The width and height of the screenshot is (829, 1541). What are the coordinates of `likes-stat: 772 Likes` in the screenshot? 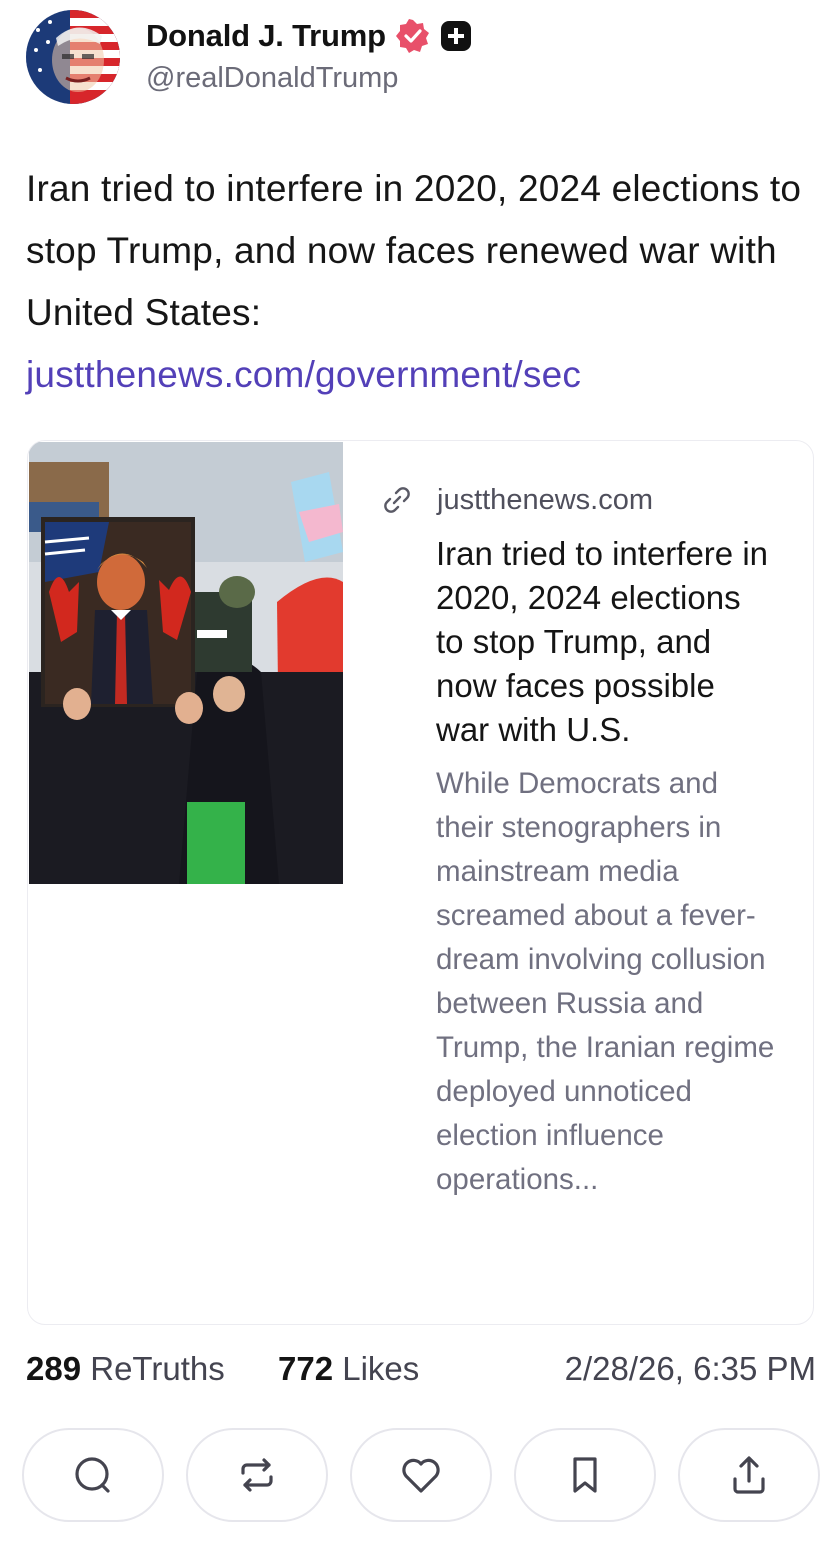 It's located at (348, 1369).